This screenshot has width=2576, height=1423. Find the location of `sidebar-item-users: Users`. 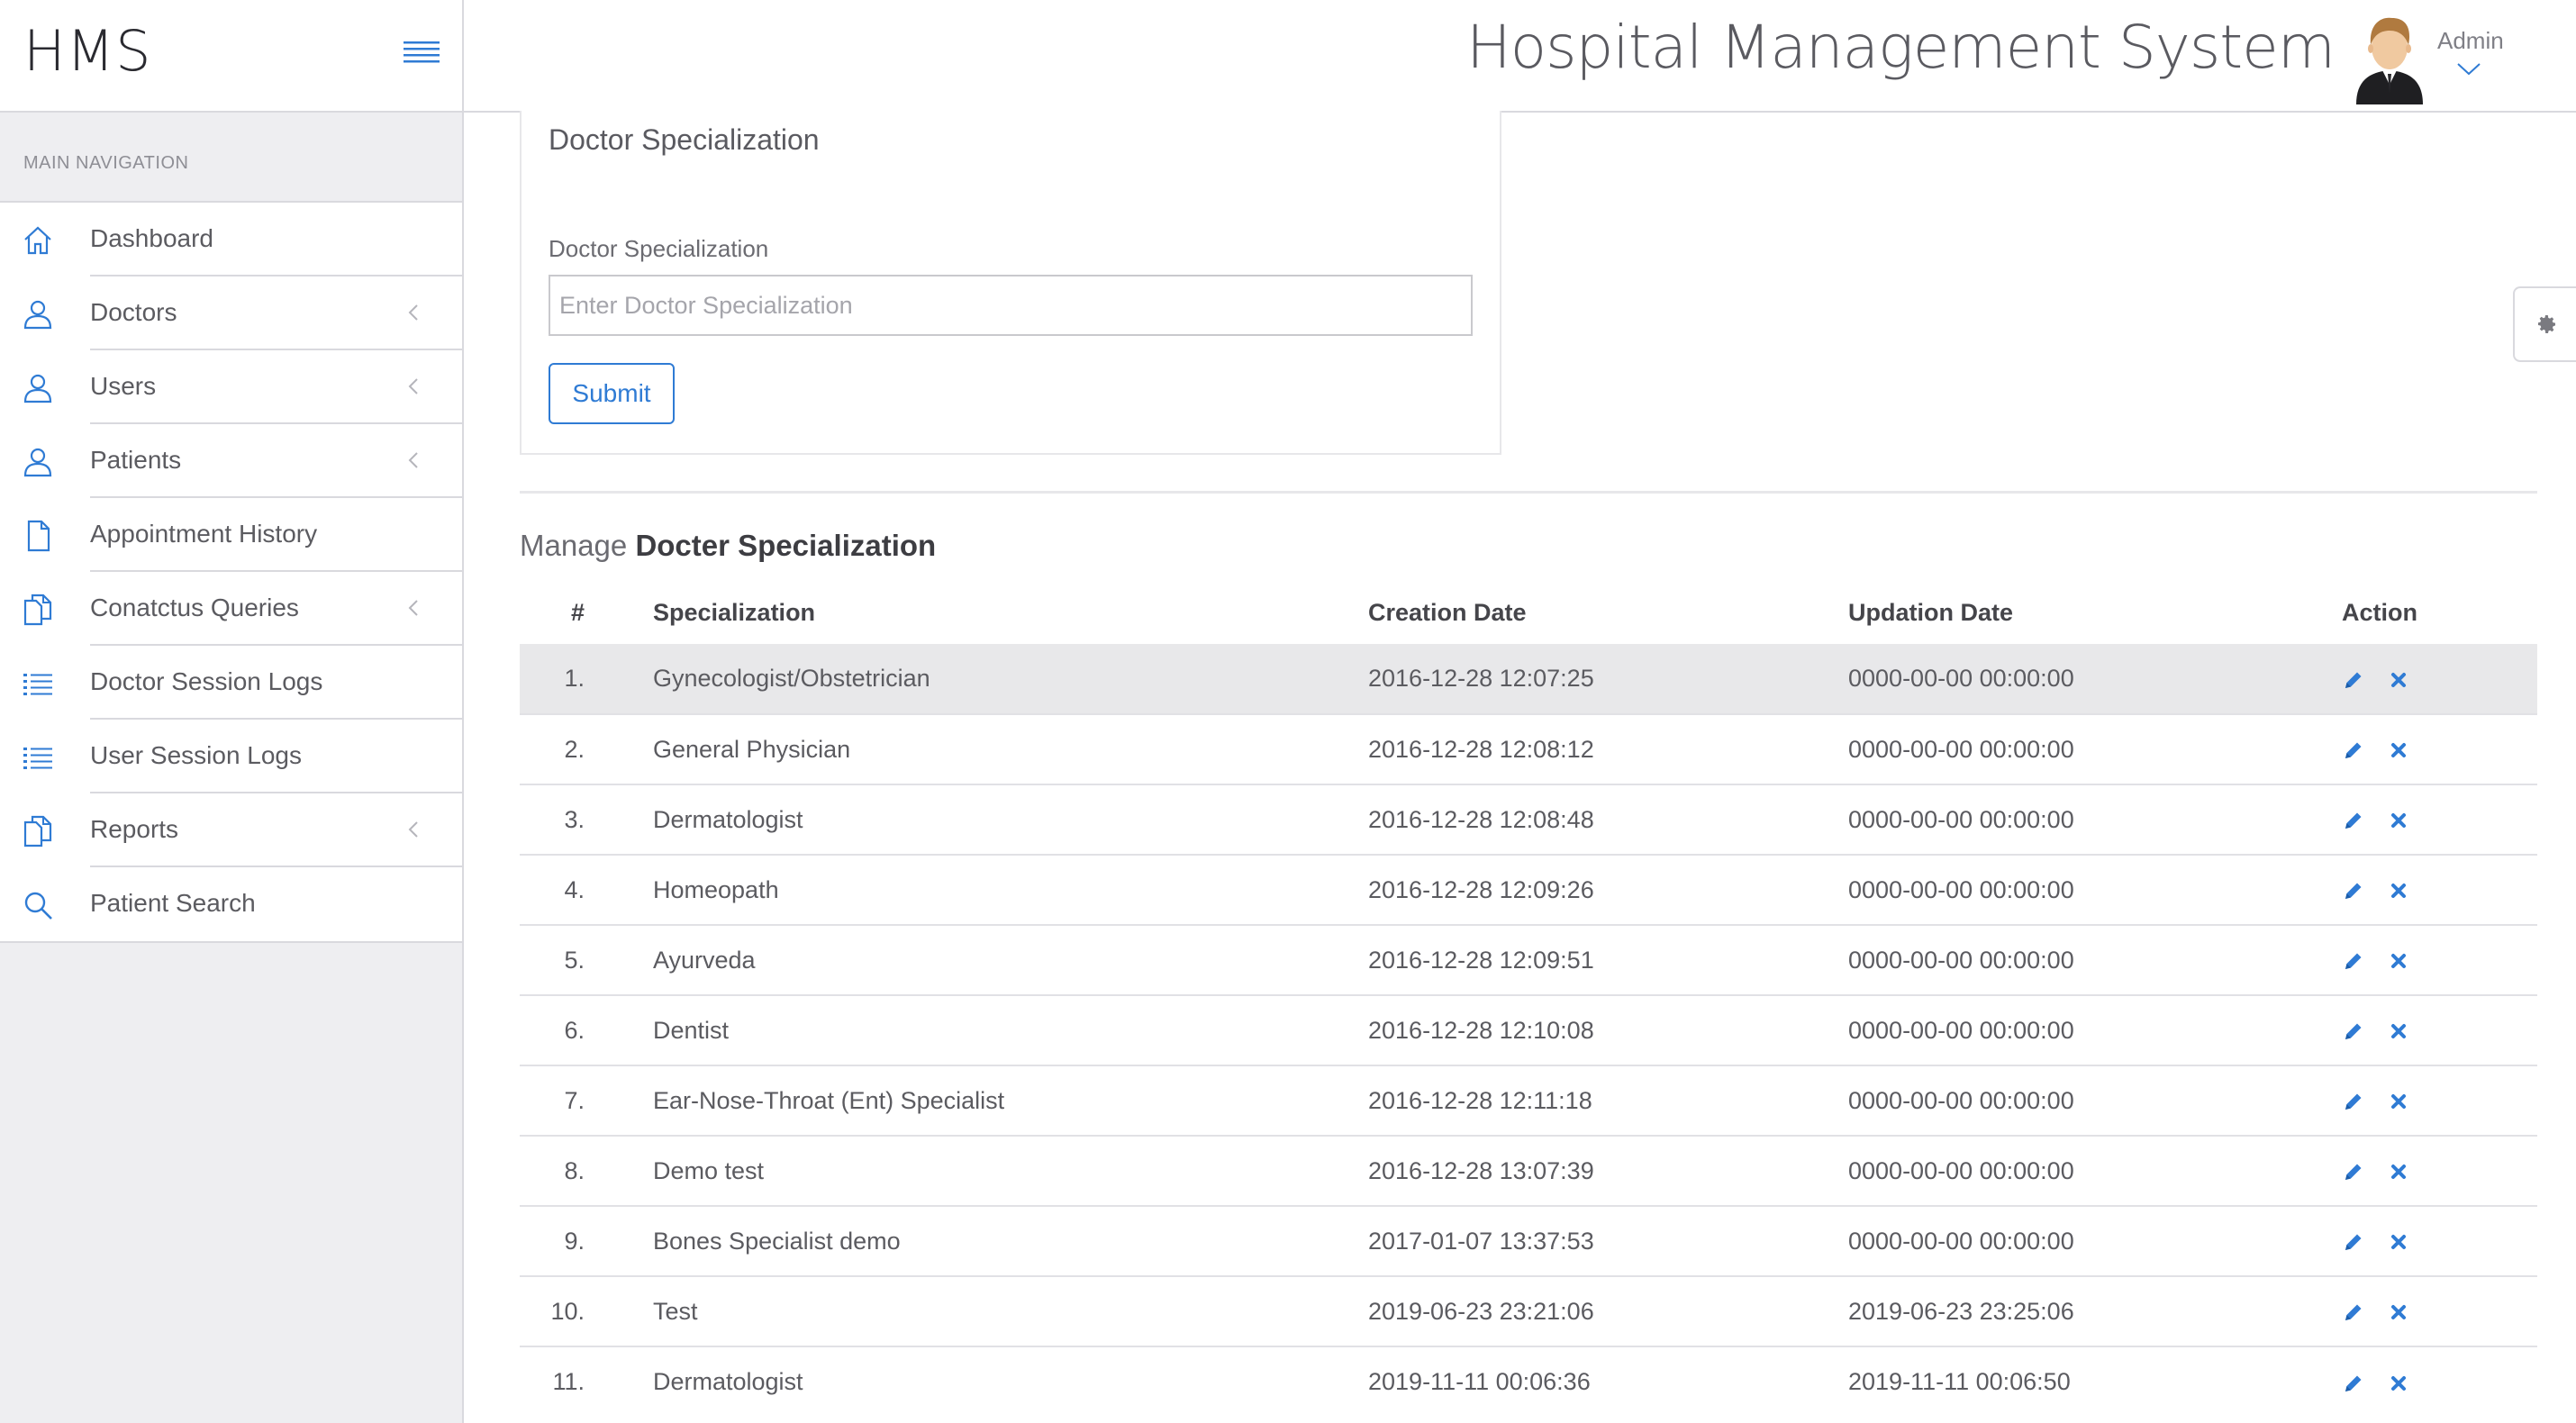

sidebar-item-users: Users is located at coordinates (231, 387).